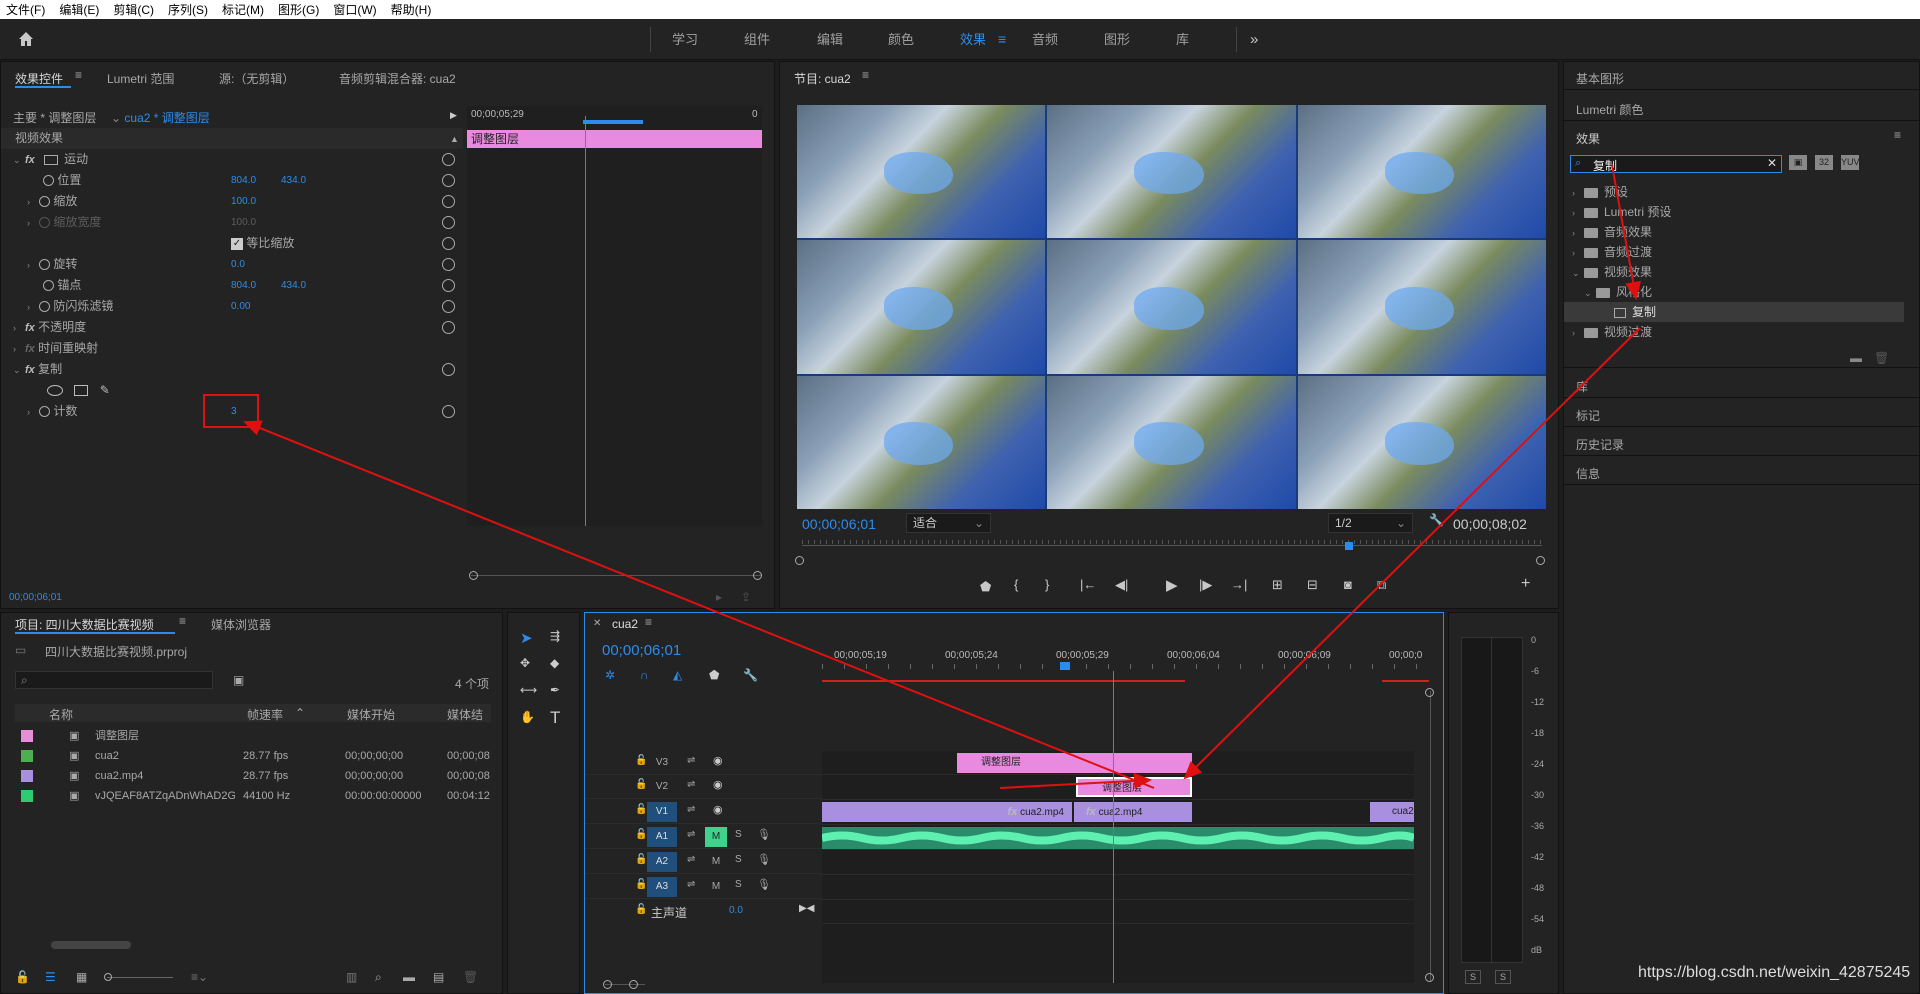 This screenshot has height=994, width=1920. Describe the element at coordinates (1429, 977) in the screenshot. I see `scroll-handle-bottom` at that location.